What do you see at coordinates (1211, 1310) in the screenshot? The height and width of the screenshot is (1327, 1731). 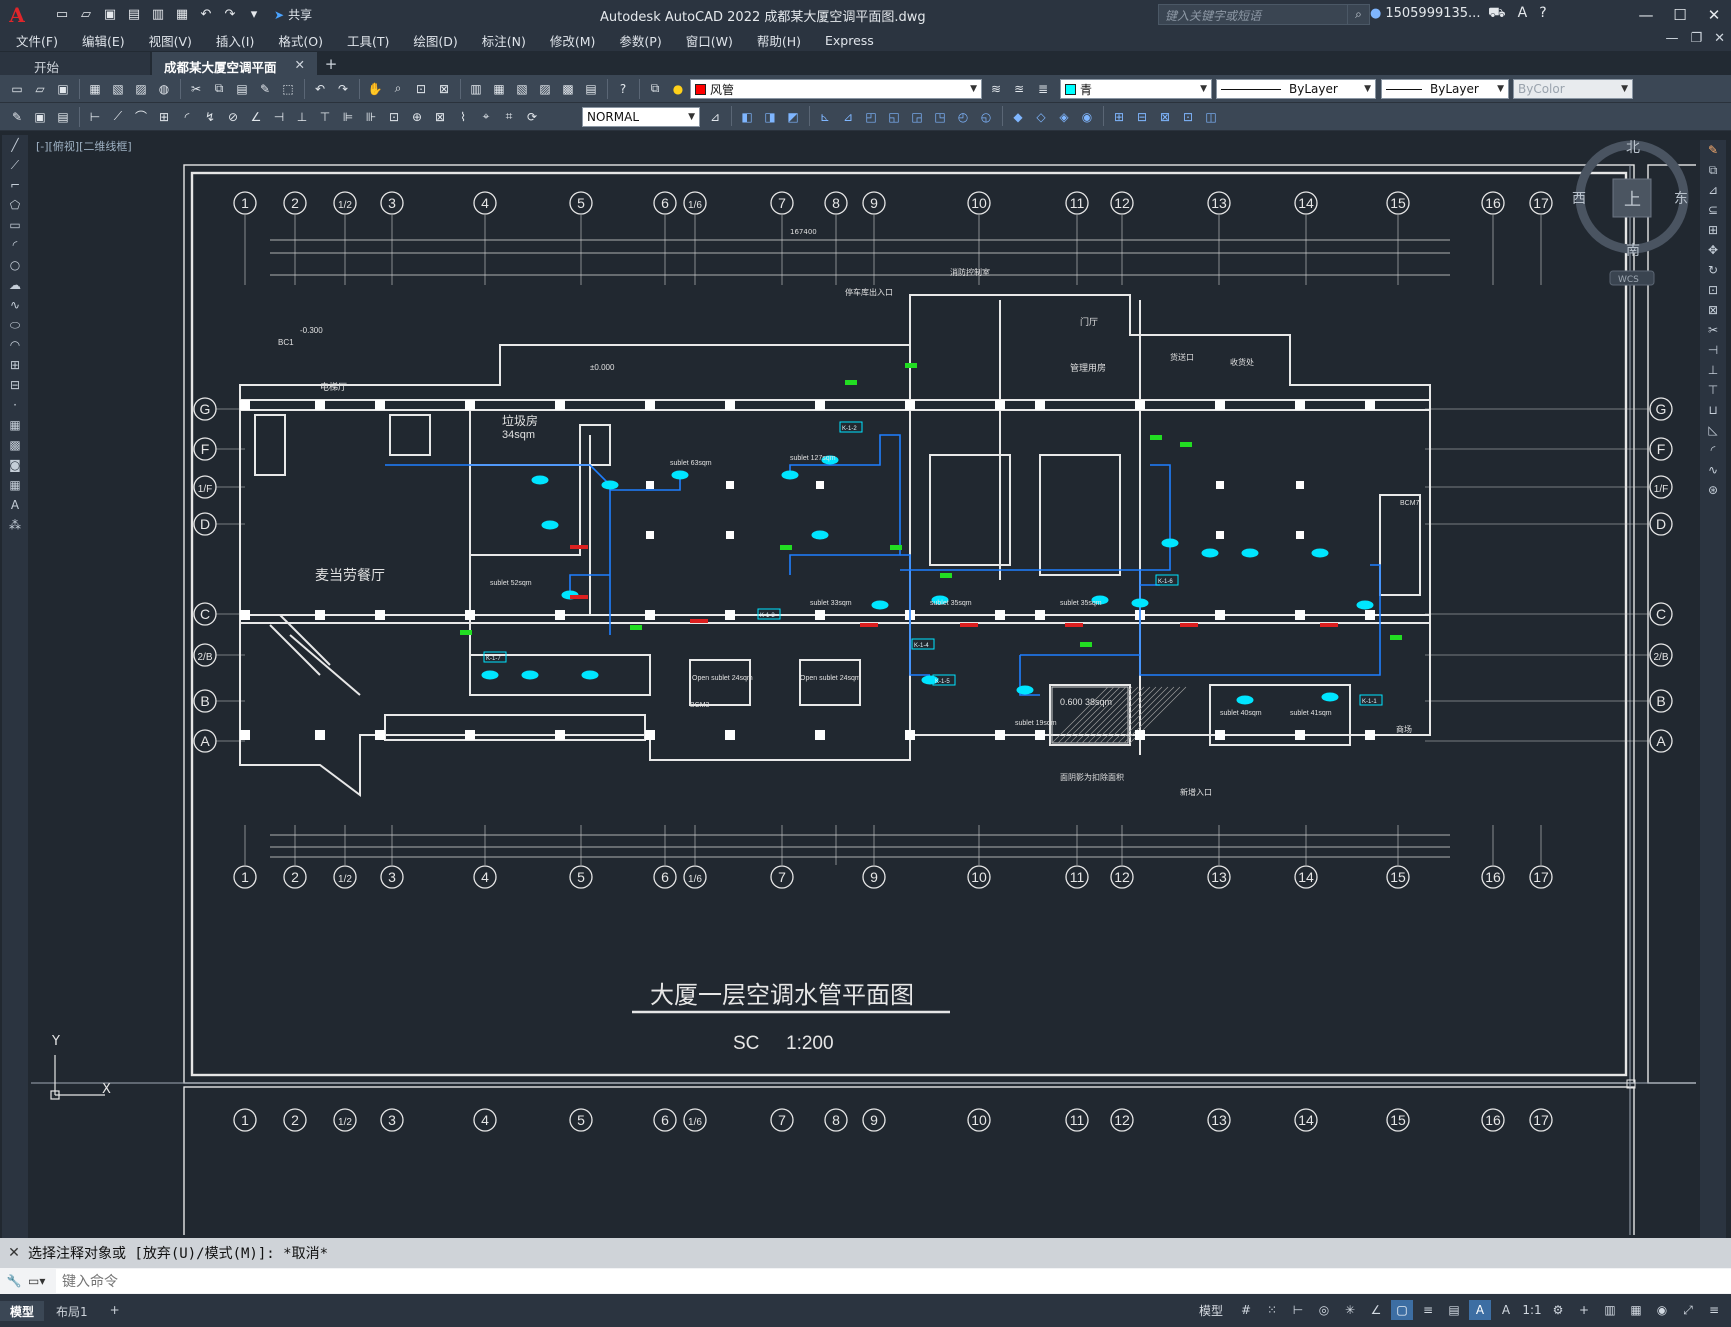 I see `model-space-label: 模型` at bounding box center [1211, 1310].